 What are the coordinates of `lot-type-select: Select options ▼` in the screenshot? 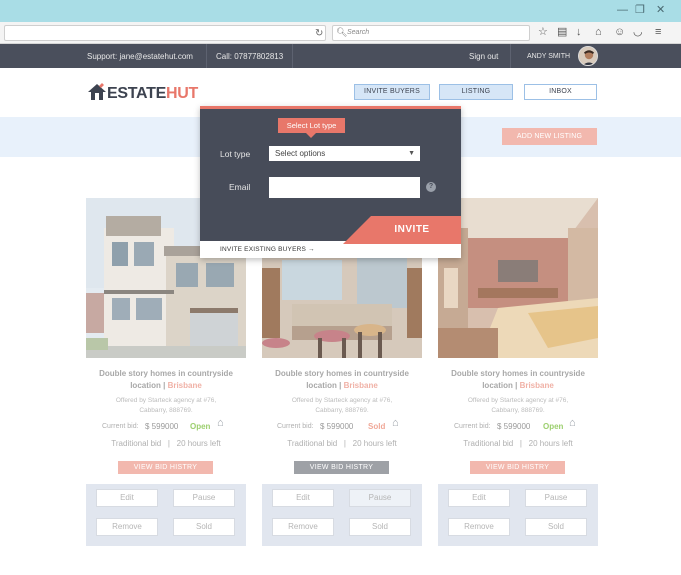 It's located at (344, 153).